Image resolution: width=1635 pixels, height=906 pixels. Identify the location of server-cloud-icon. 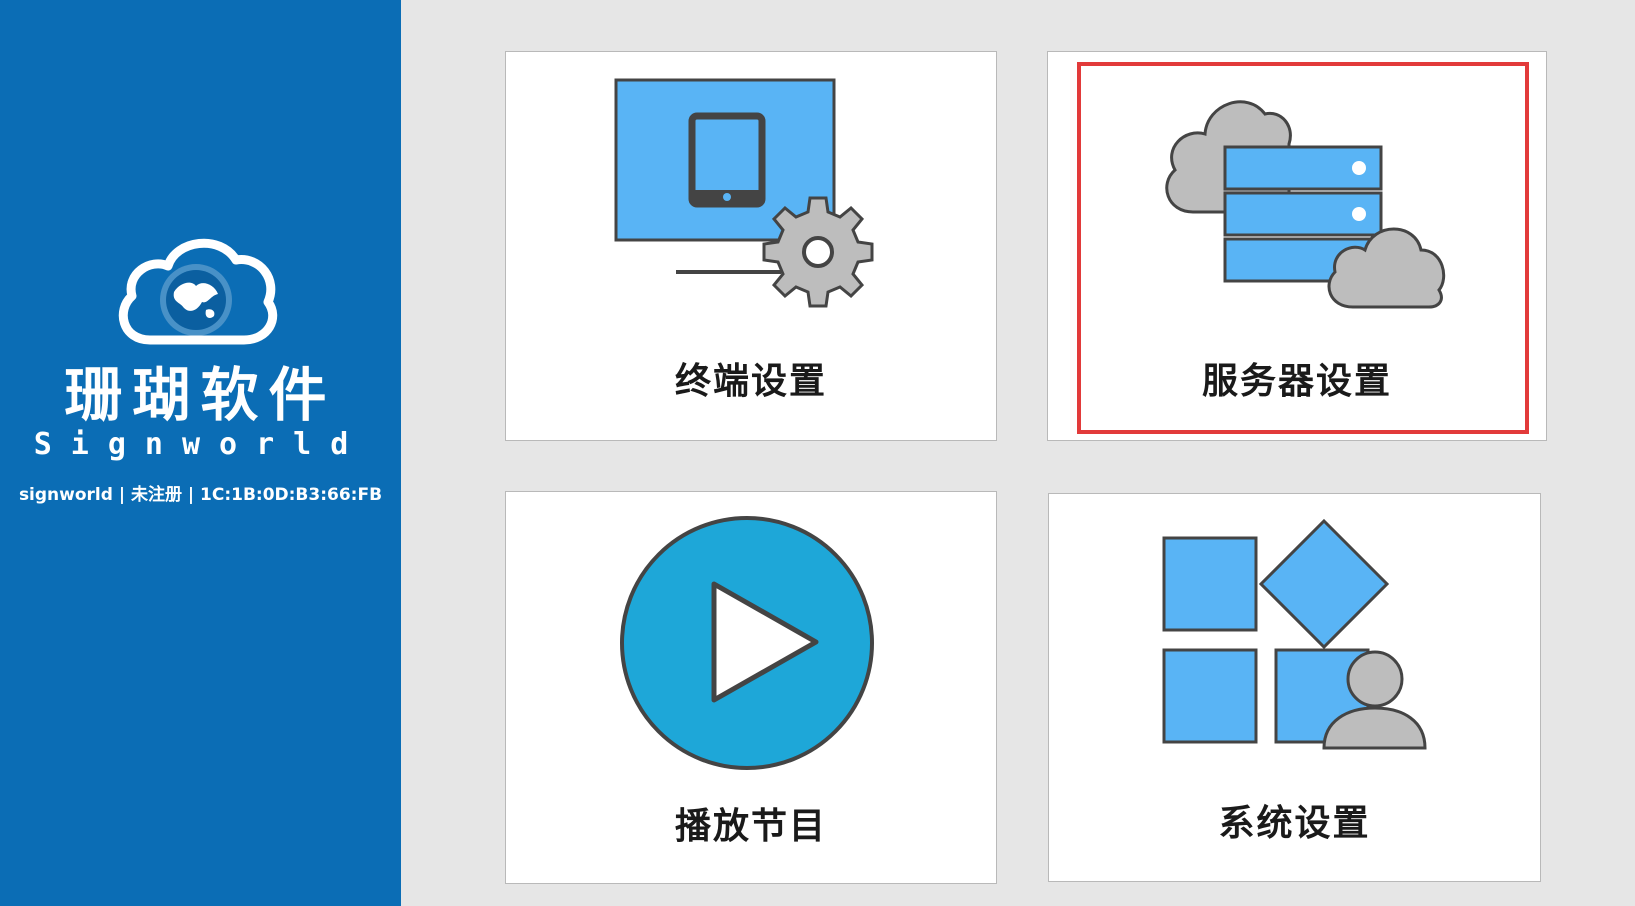
(1305, 204).